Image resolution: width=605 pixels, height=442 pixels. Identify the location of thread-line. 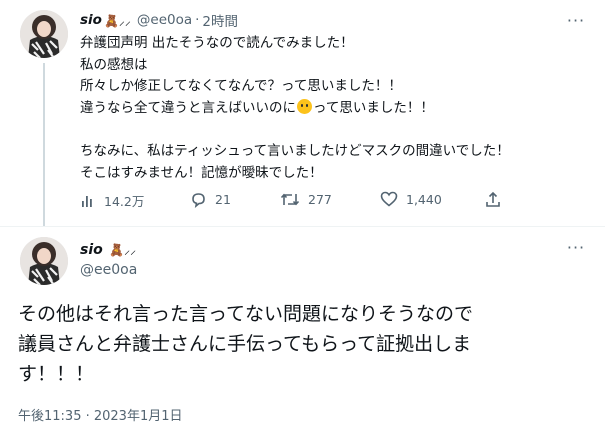
(44, 144).